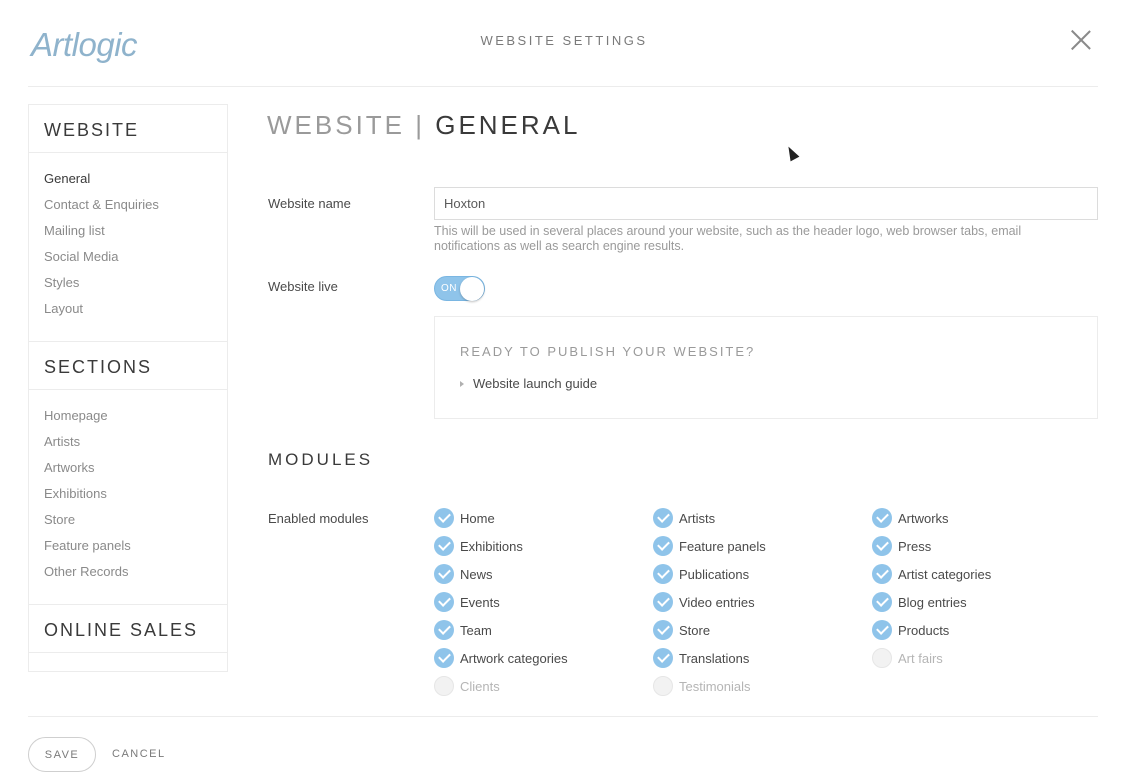  Describe the element at coordinates (449, 288) in the screenshot. I see `toggle-state-label: ON` at that location.